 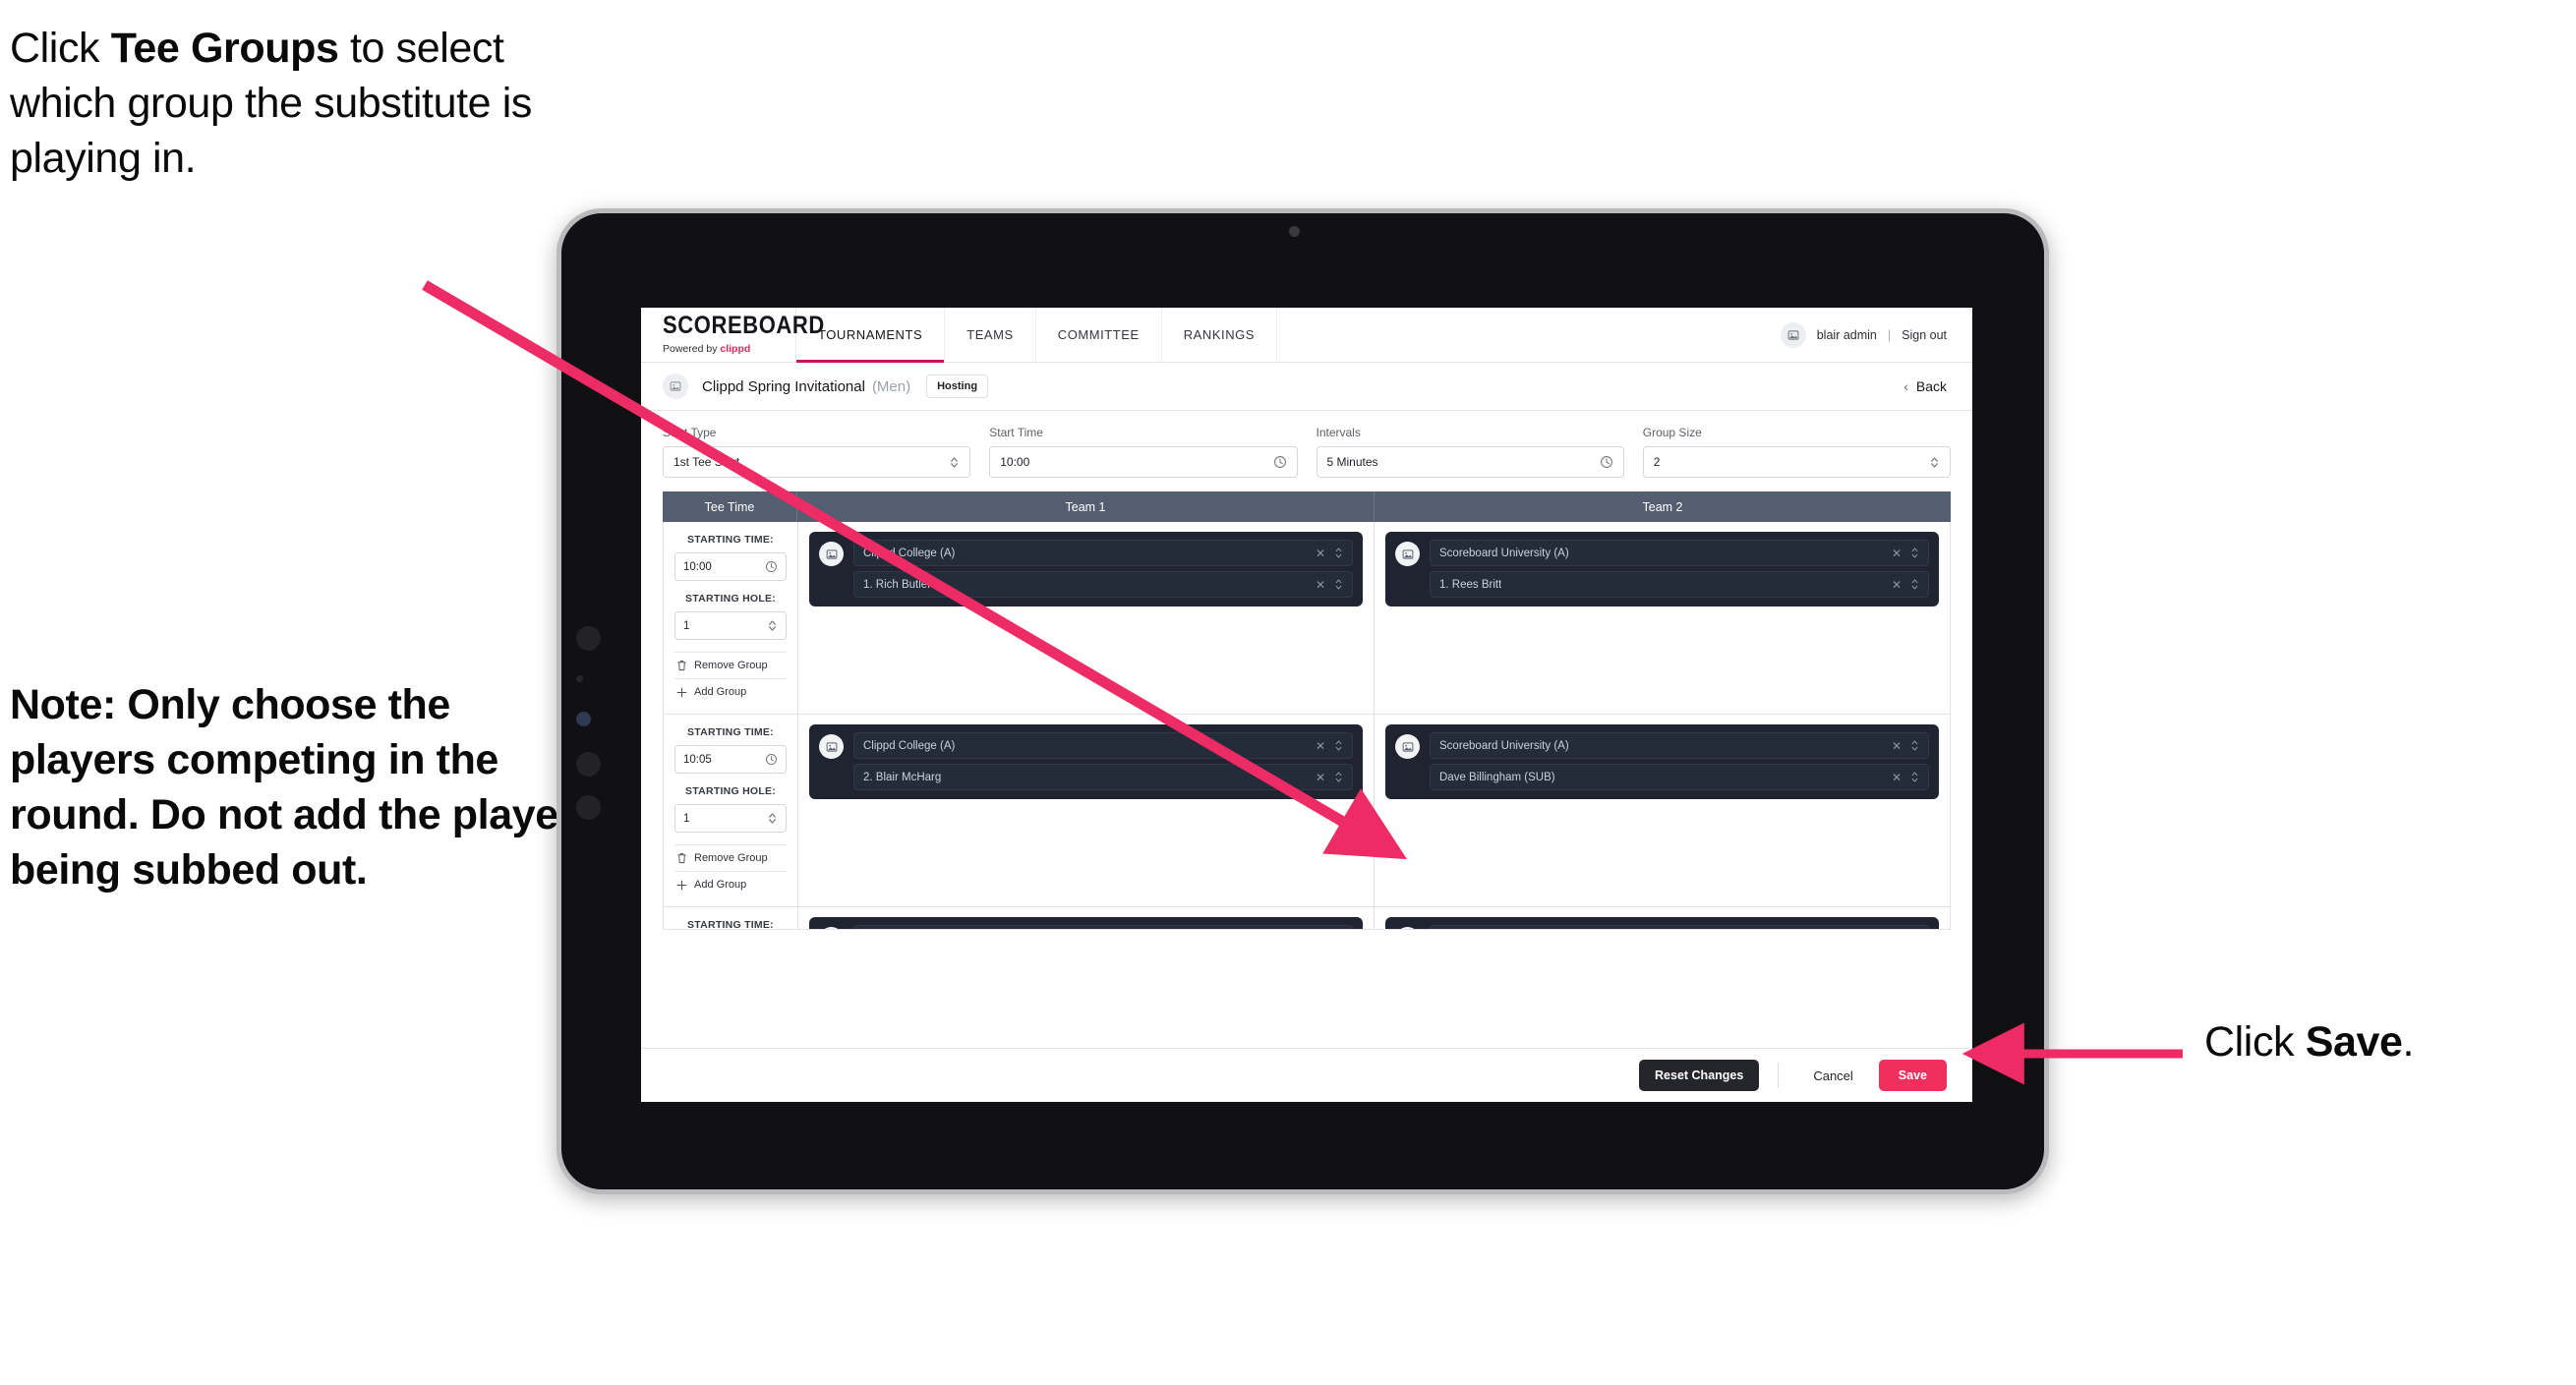 What do you see at coordinates (224, 48) in the screenshot?
I see `annotation-tee-groups-bold: Tee Groups` at bounding box center [224, 48].